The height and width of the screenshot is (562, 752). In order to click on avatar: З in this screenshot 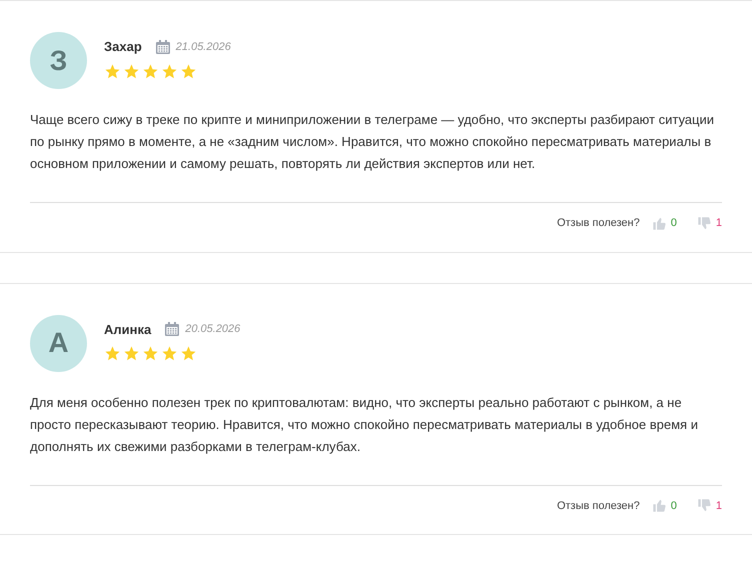, I will do `click(58, 60)`.